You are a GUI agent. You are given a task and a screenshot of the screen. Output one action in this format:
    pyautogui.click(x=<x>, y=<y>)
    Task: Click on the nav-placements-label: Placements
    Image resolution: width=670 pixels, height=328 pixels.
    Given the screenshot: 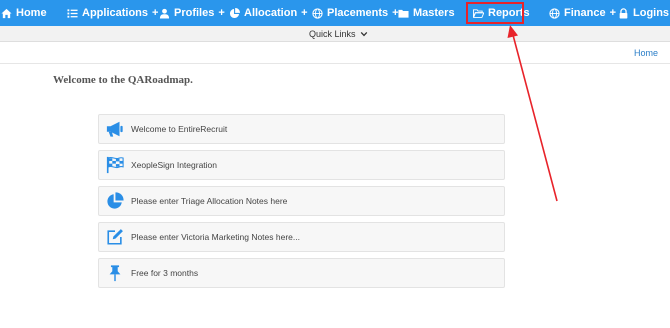 What is the action you would take?
    pyautogui.click(x=358, y=13)
    